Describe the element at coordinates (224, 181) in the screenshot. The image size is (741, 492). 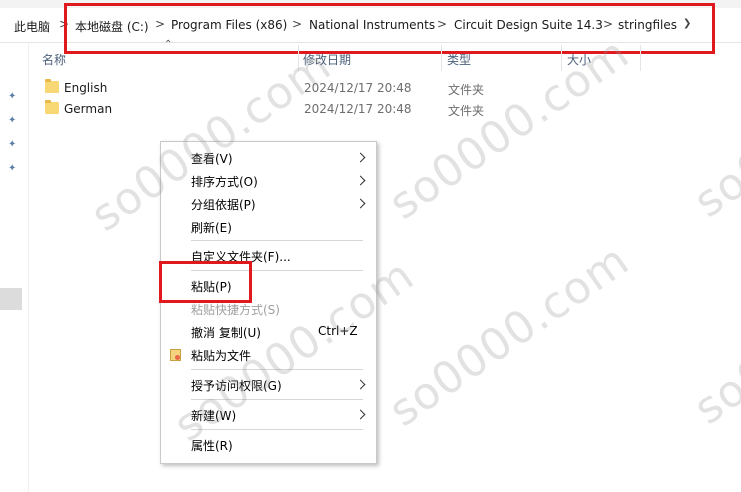
I see `menu-item-sort: 排序方式(O)` at that location.